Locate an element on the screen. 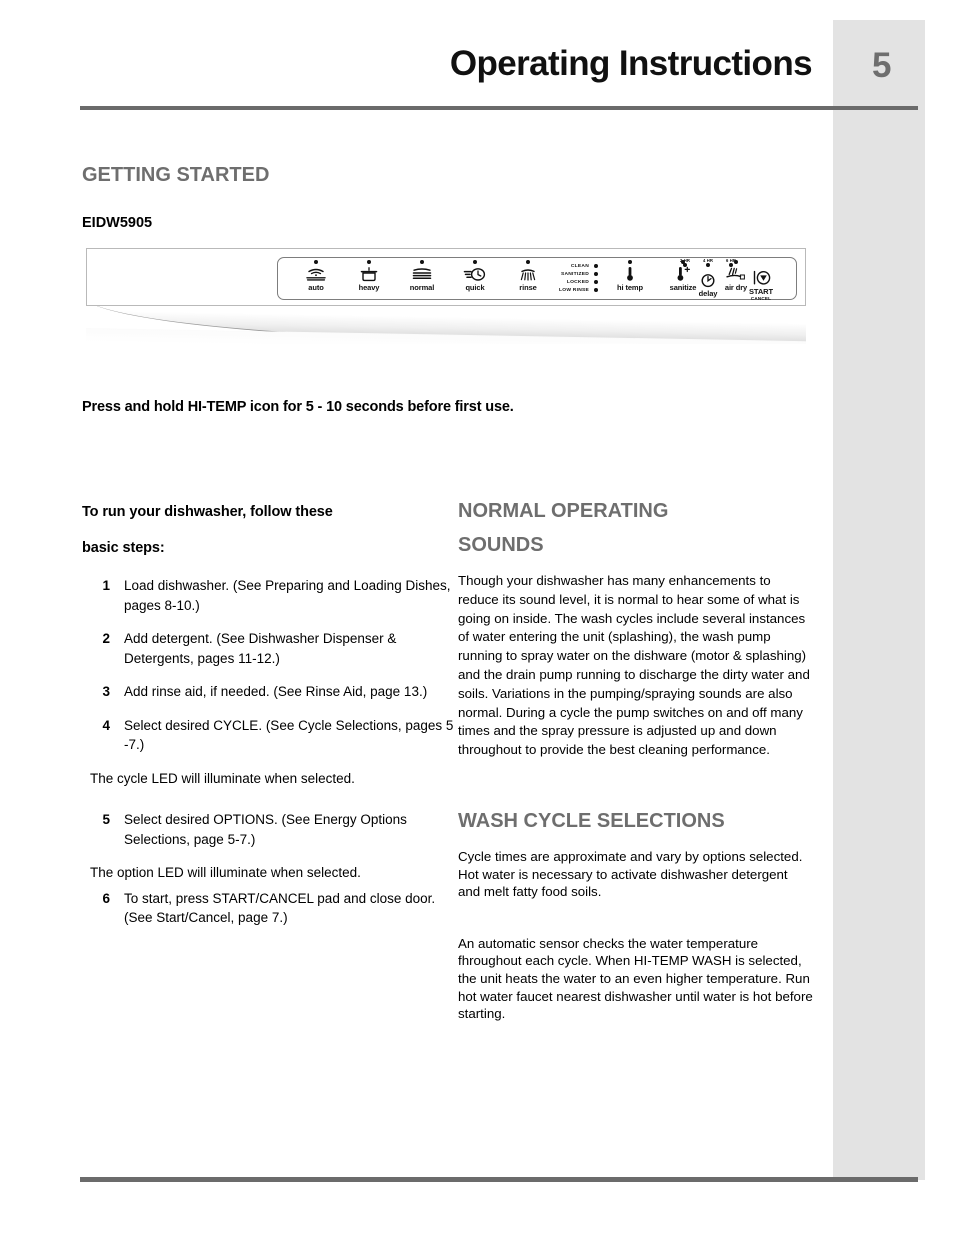 This screenshot has width=954, height=1235. header-divider is located at coordinates (499, 108).